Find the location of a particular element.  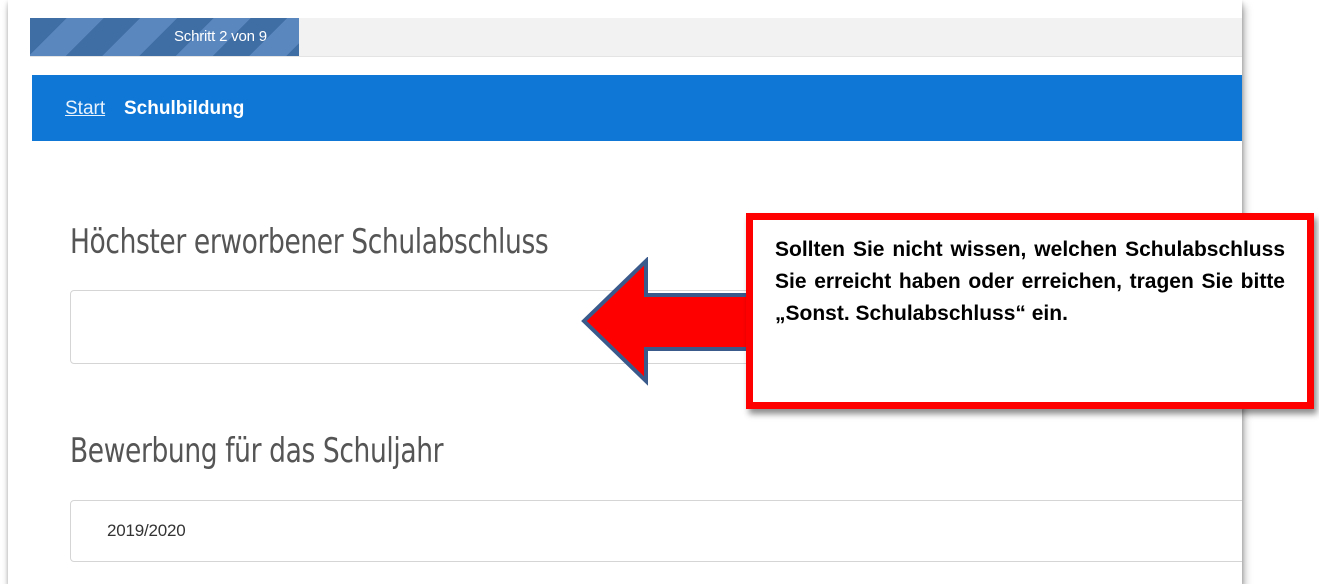

left-arrow-icon is located at coordinates (665, 321).